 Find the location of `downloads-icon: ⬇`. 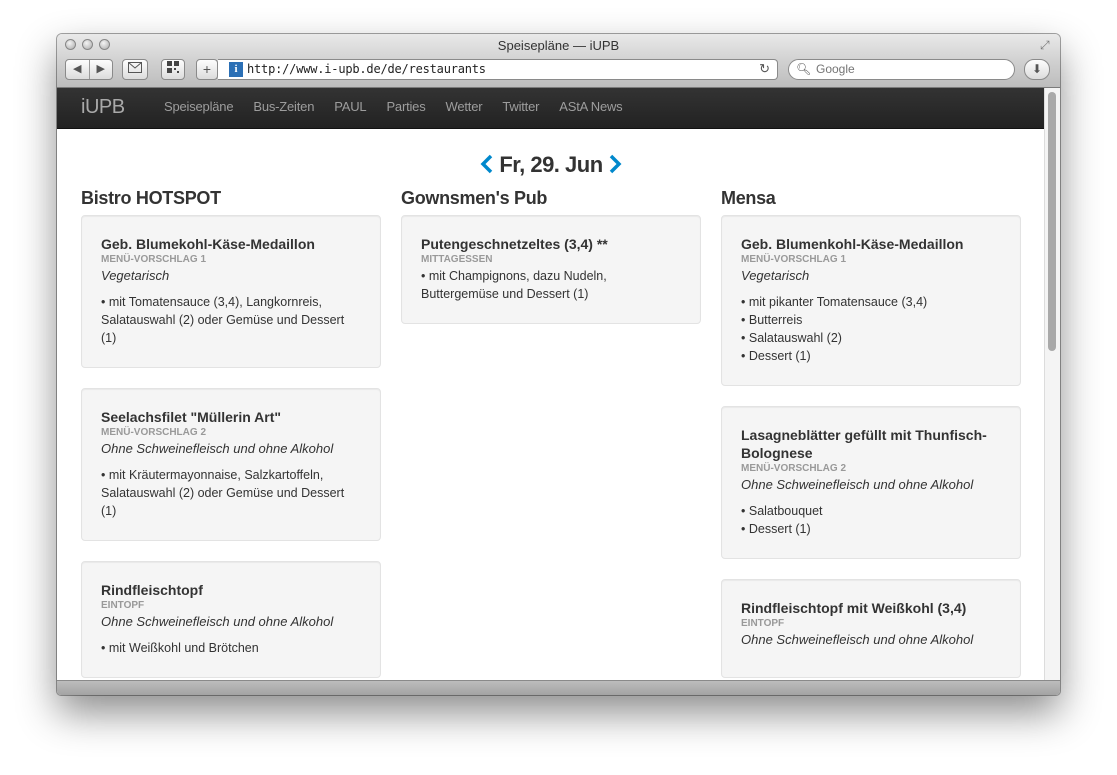

downloads-icon: ⬇ is located at coordinates (1037, 69).